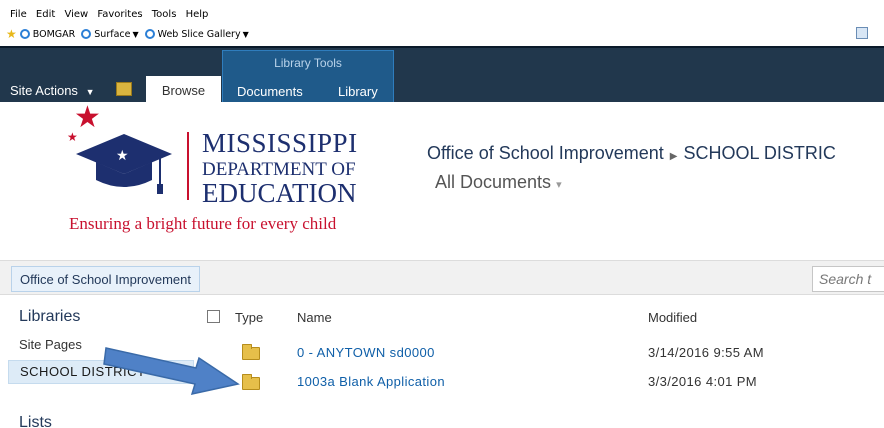 This screenshot has width=884, height=428. What do you see at coordinates (45, 14) in the screenshot?
I see `menu-edit: Edit` at bounding box center [45, 14].